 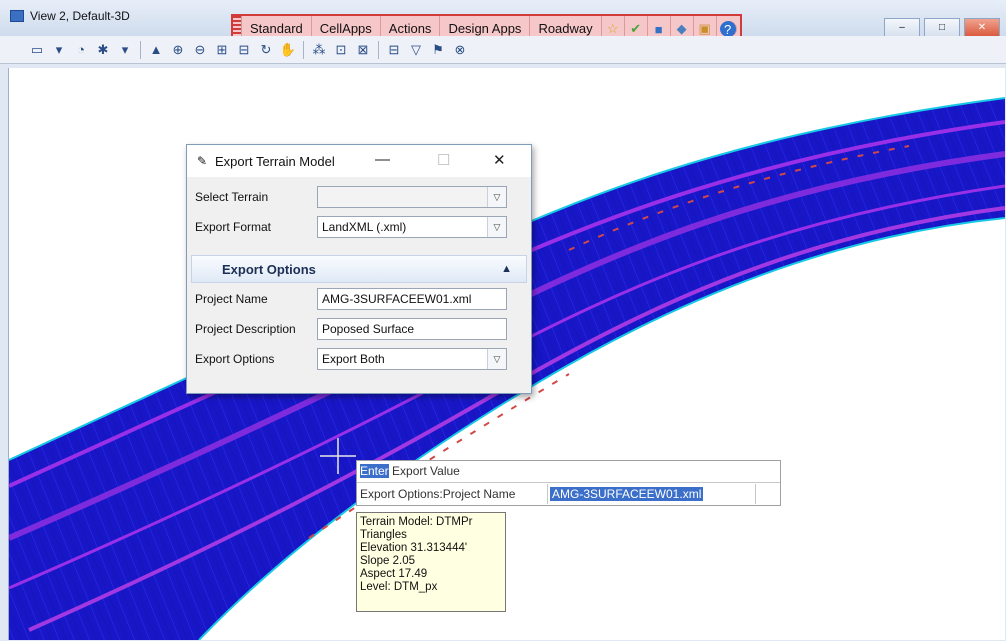 I want to click on lighting-icon: ✱, so click(x=103, y=50).